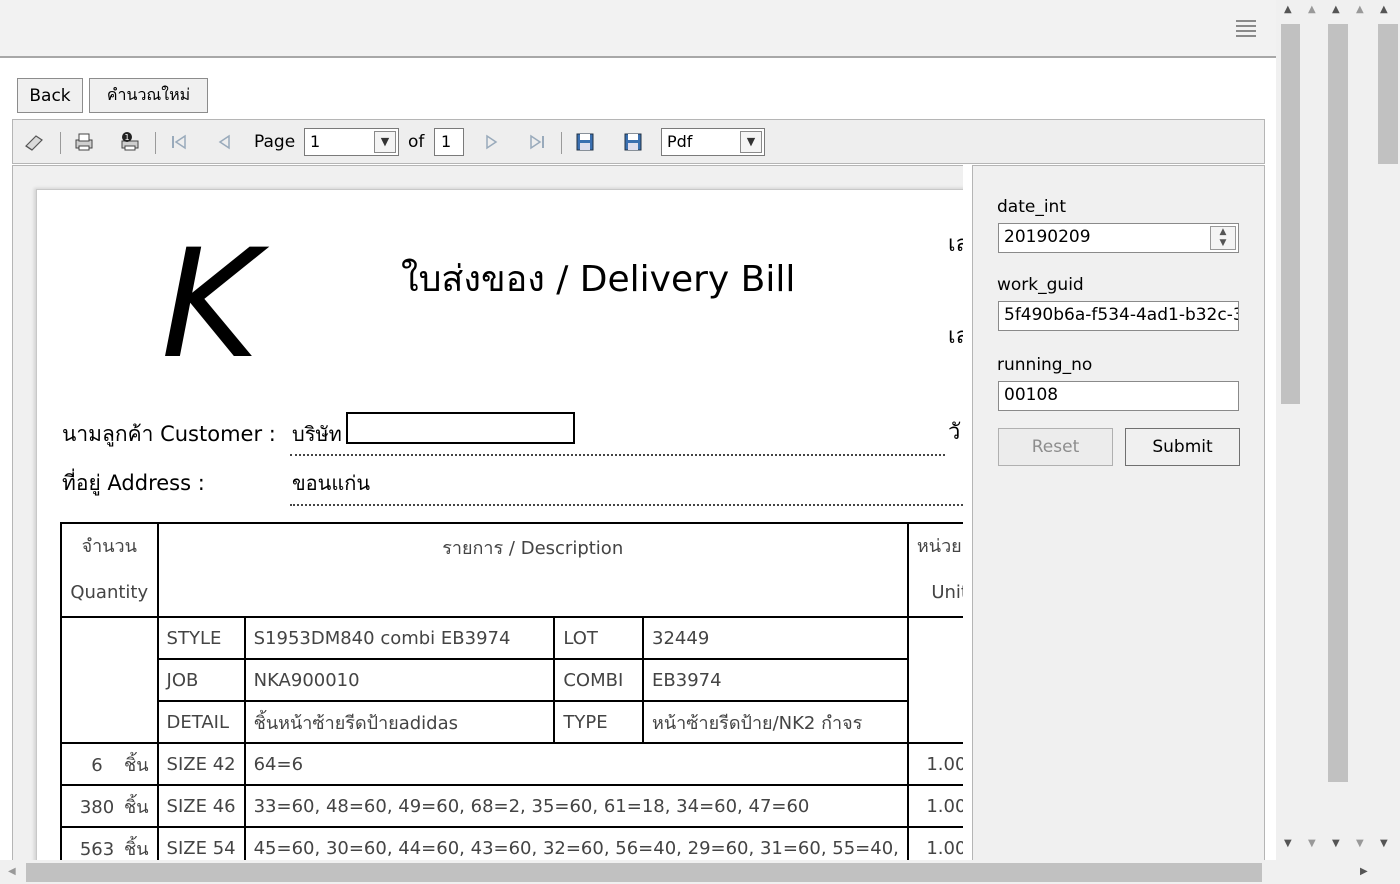 This screenshot has width=1400, height=884. What do you see at coordinates (1055, 447) in the screenshot?
I see `reset-button: Reset` at bounding box center [1055, 447].